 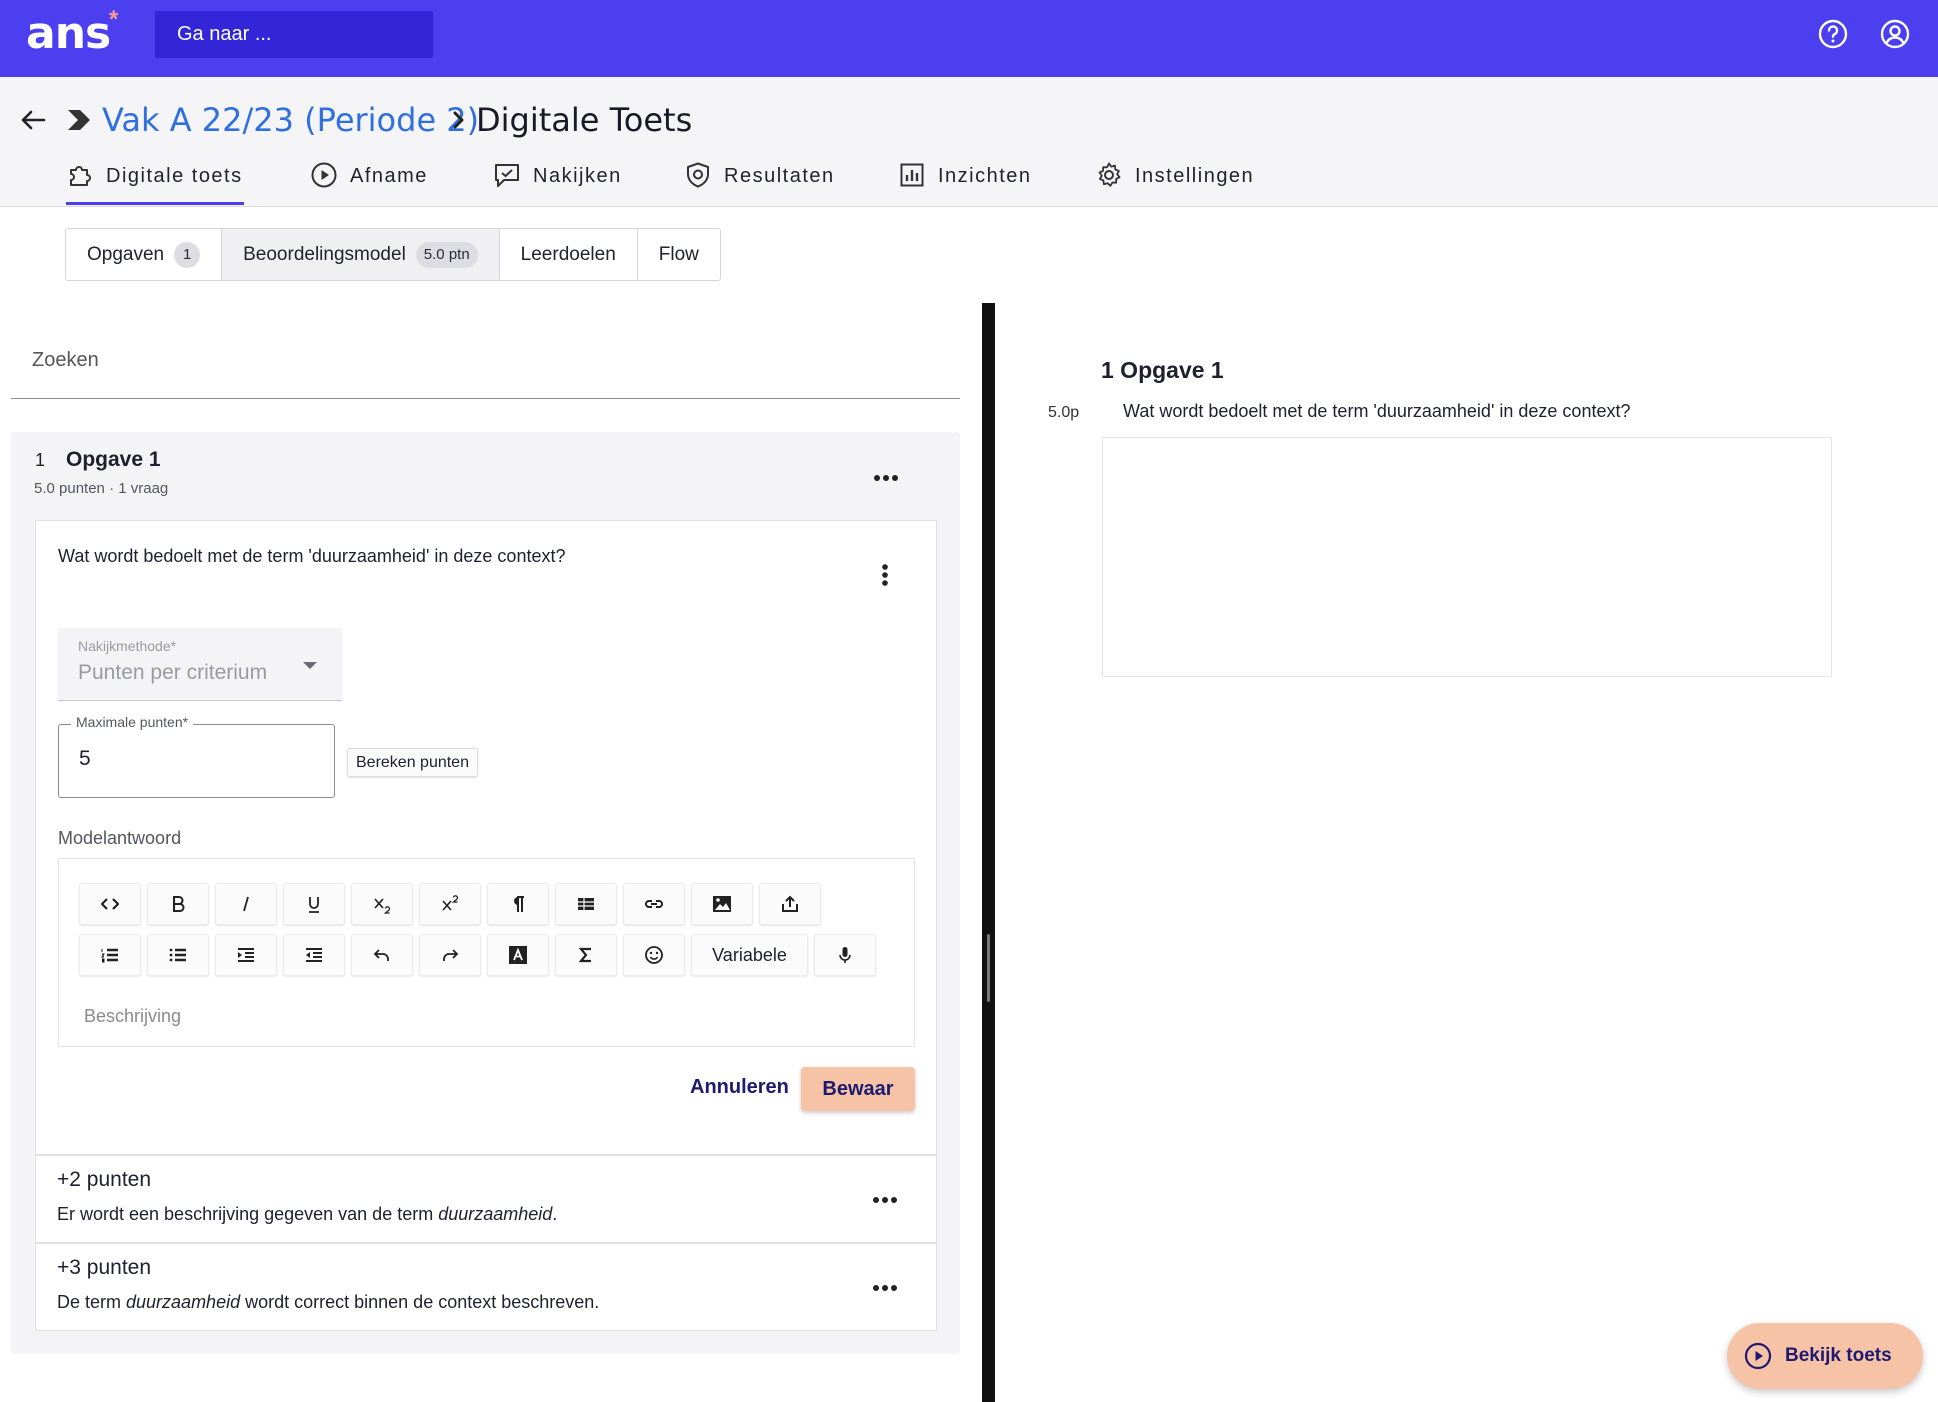 I want to click on subtab-flow: Flow, so click(x=679, y=254).